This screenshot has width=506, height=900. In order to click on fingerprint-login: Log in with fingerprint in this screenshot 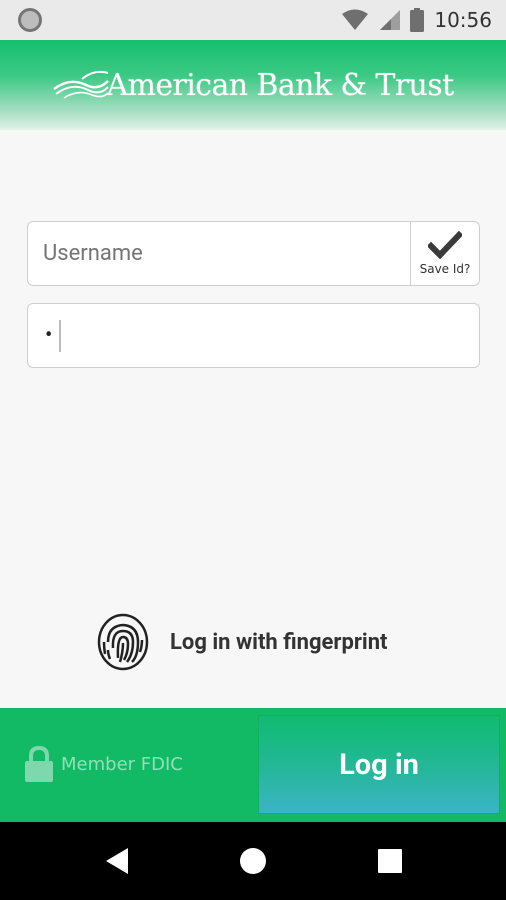, I will do `click(241, 642)`.